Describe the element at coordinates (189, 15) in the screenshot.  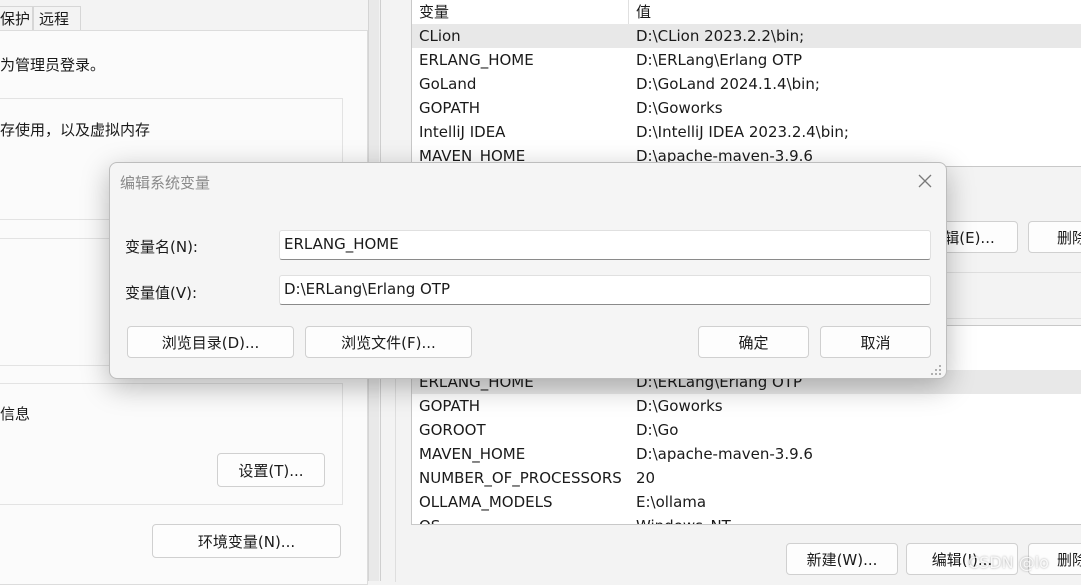
I see `tab-strip: 保护 远程` at that location.